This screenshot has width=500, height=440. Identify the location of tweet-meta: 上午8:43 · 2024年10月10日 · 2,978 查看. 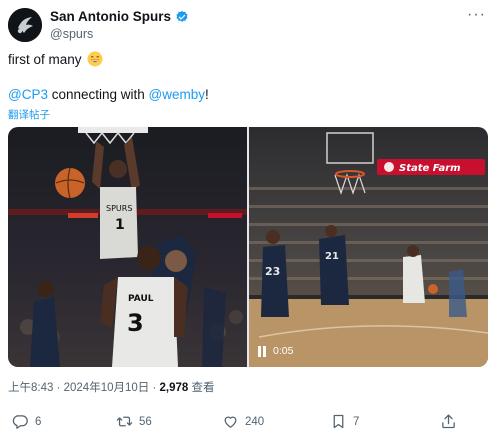
(111, 387).